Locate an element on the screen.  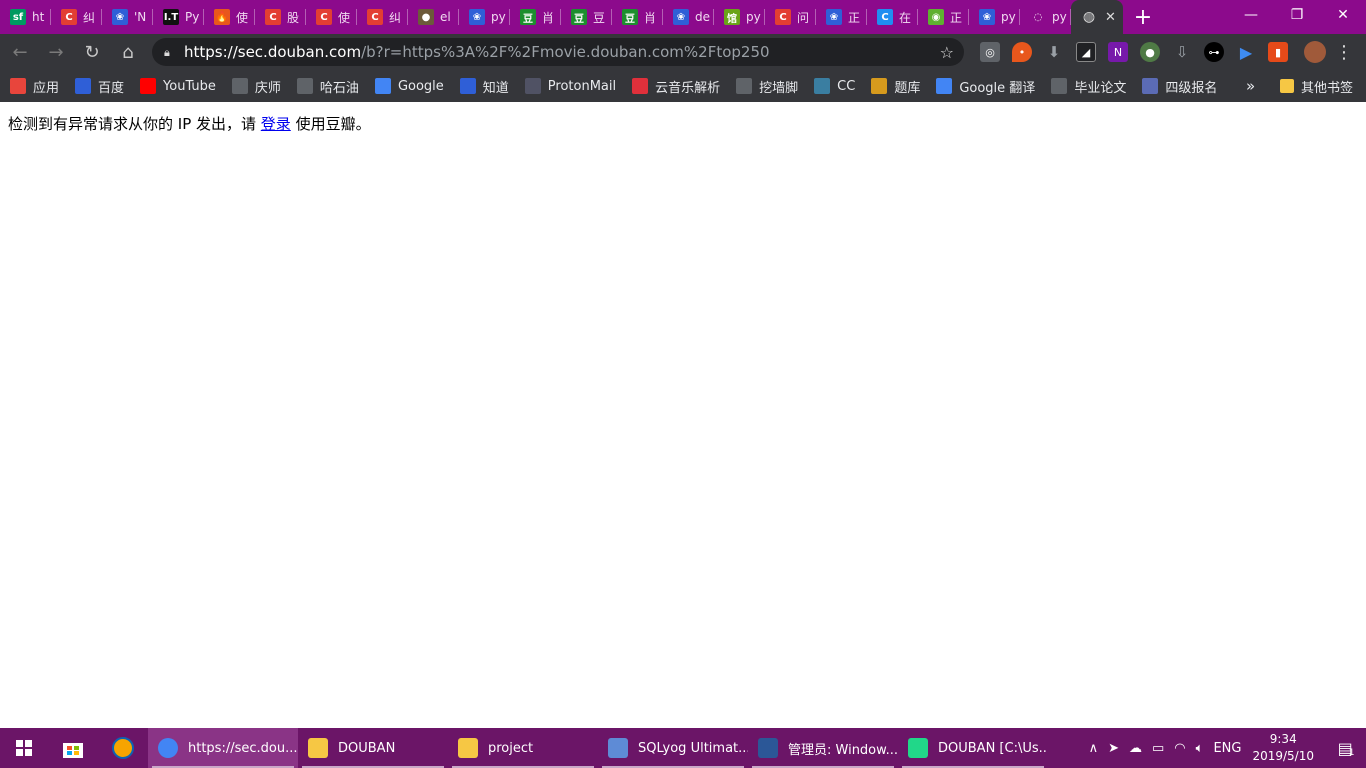
extension-play-icon: ▶ is located at coordinates (1246, 52).